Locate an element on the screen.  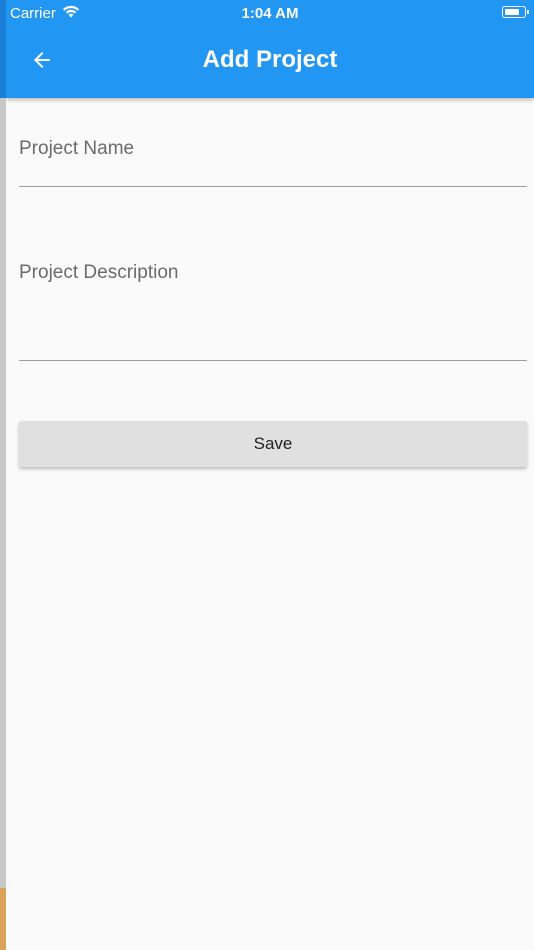
battery-icon is located at coordinates (515, 12).